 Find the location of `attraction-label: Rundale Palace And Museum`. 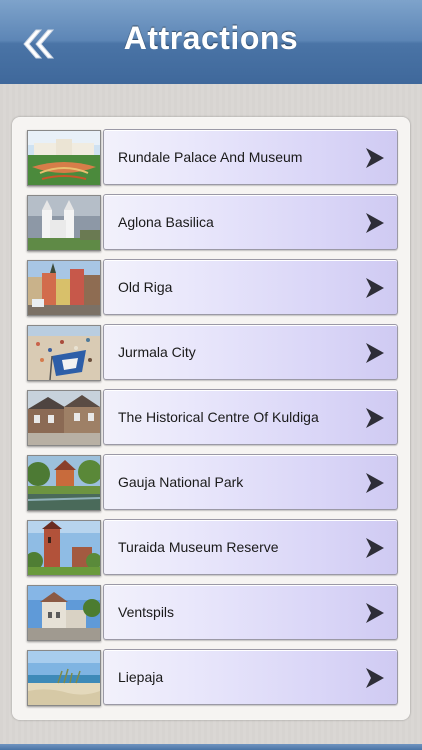

attraction-label: Rundale Palace And Museum is located at coordinates (210, 157).